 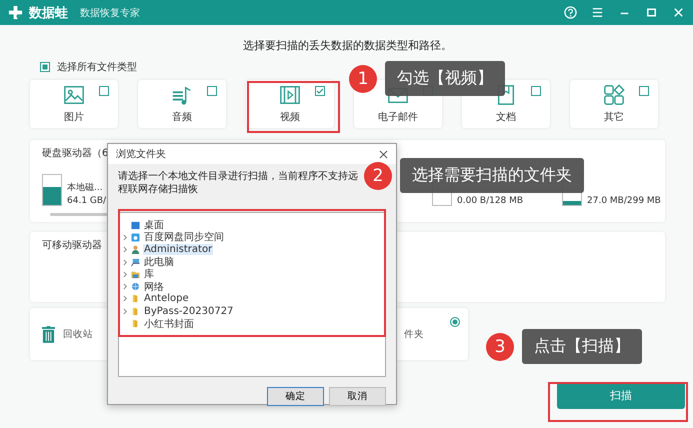 What do you see at coordinates (614, 117) in the screenshot?
I see `file-type-label: 其它` at bounding box center [614, 117].